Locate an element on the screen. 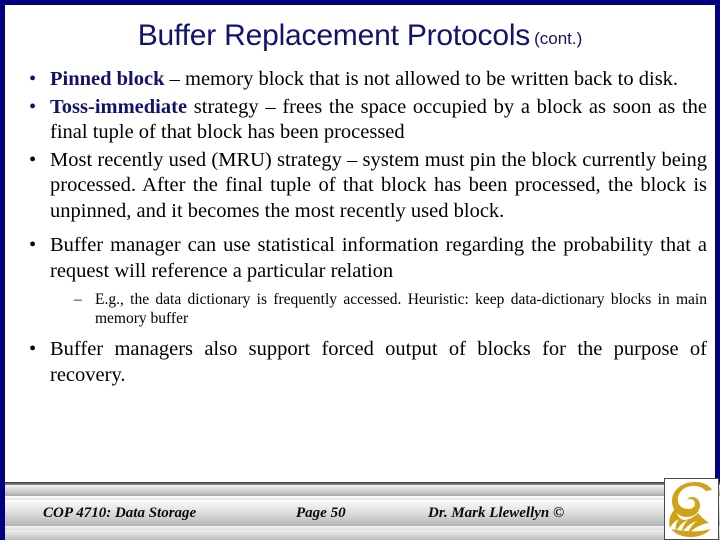 Image resolution: width=720 pixels, height=540 pixels. footer-course-label: COP 4710: Data Storage is located at coordinates (120, 513).